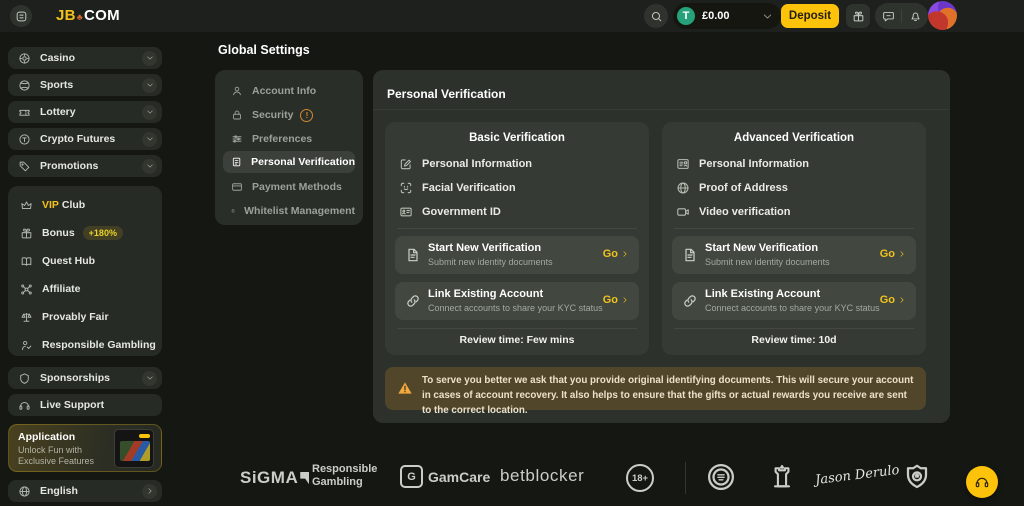 This screenshot has height=506, width=1024. What do you see at coordinates (85, 112) in the screenshot?
I see `sidebar-item-lottery: Lottery` at bounding box center [85, 112].